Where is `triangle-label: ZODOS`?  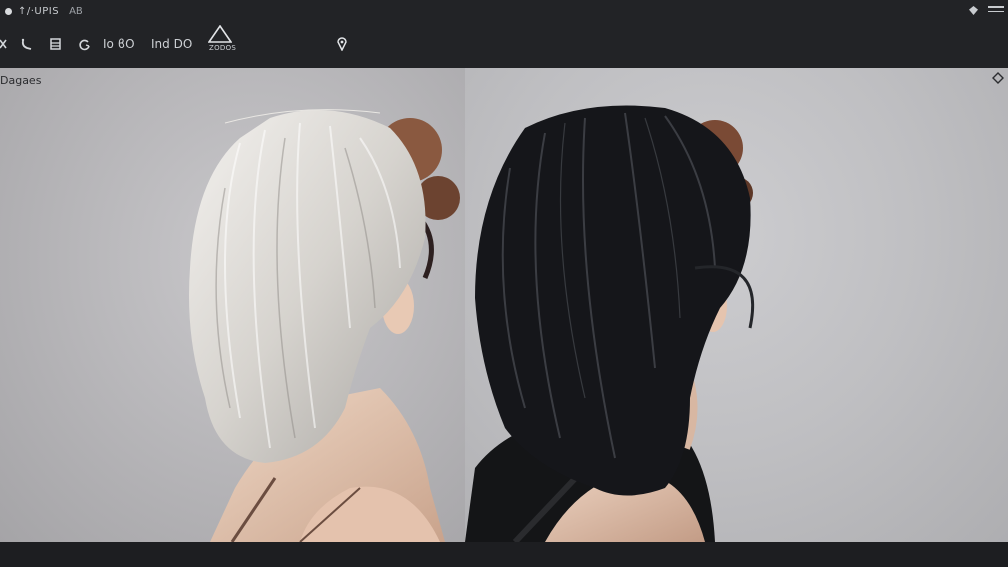 triangle-label: ZODOS is located at coordinates (223, 48).